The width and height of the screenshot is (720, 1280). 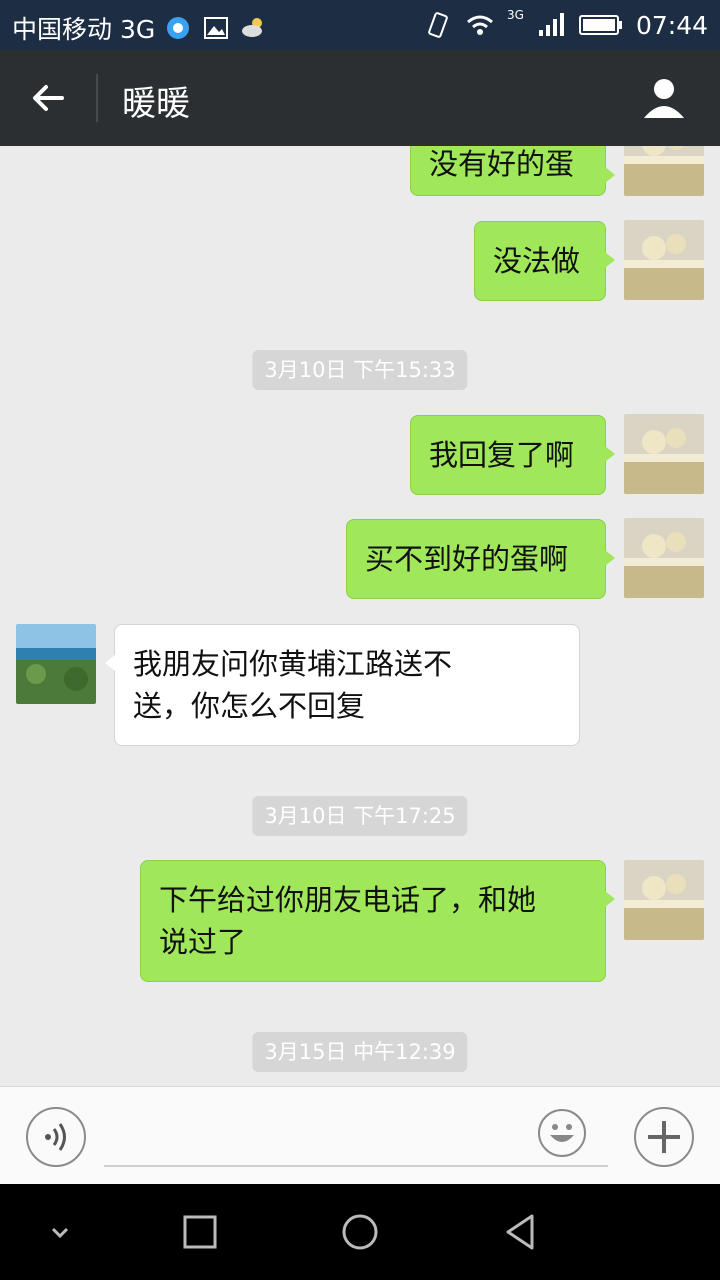 I want to click on chat-title: 暖暖, so click(x=156, y=104).